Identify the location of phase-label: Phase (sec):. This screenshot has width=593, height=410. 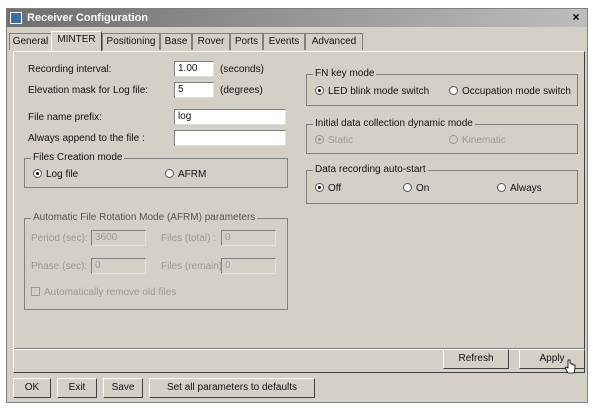
(59, 266).